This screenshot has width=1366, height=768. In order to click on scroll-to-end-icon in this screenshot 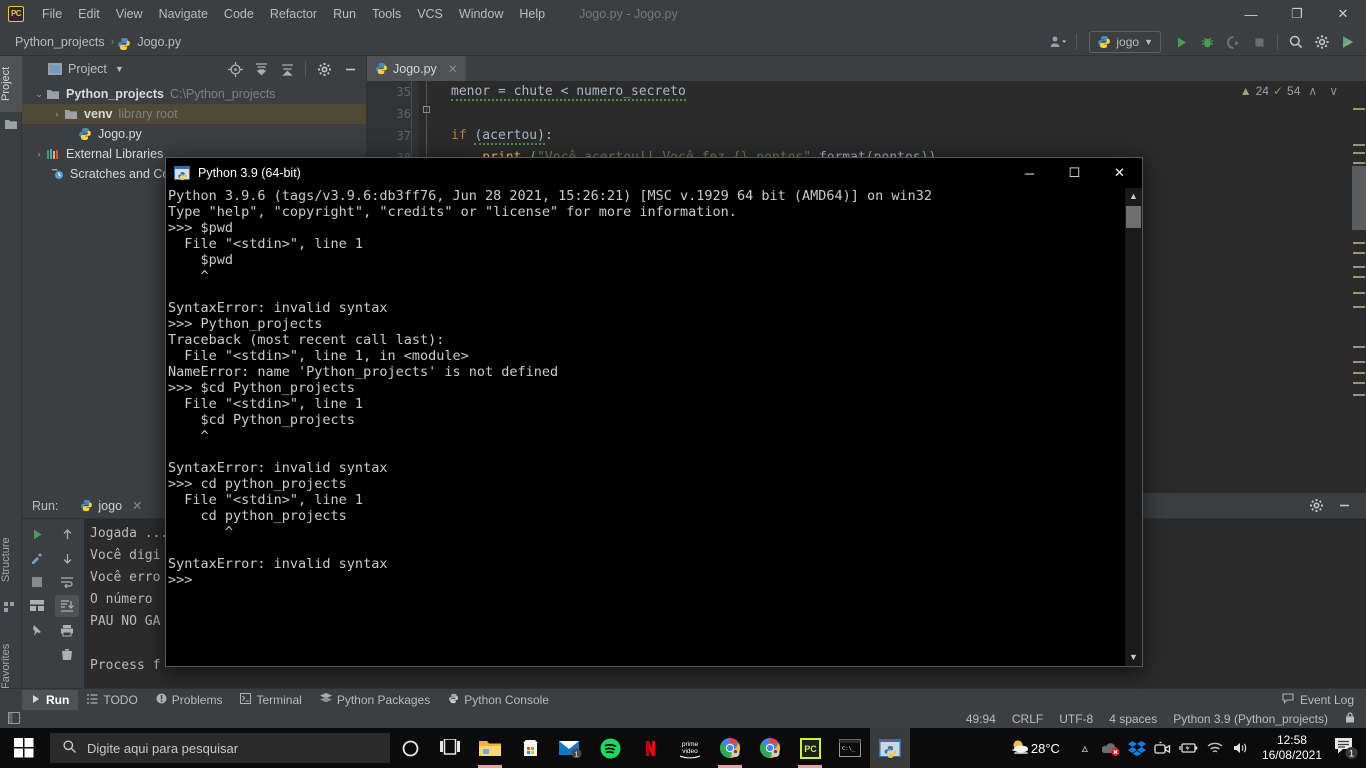, I will do `click(67, 606)`.